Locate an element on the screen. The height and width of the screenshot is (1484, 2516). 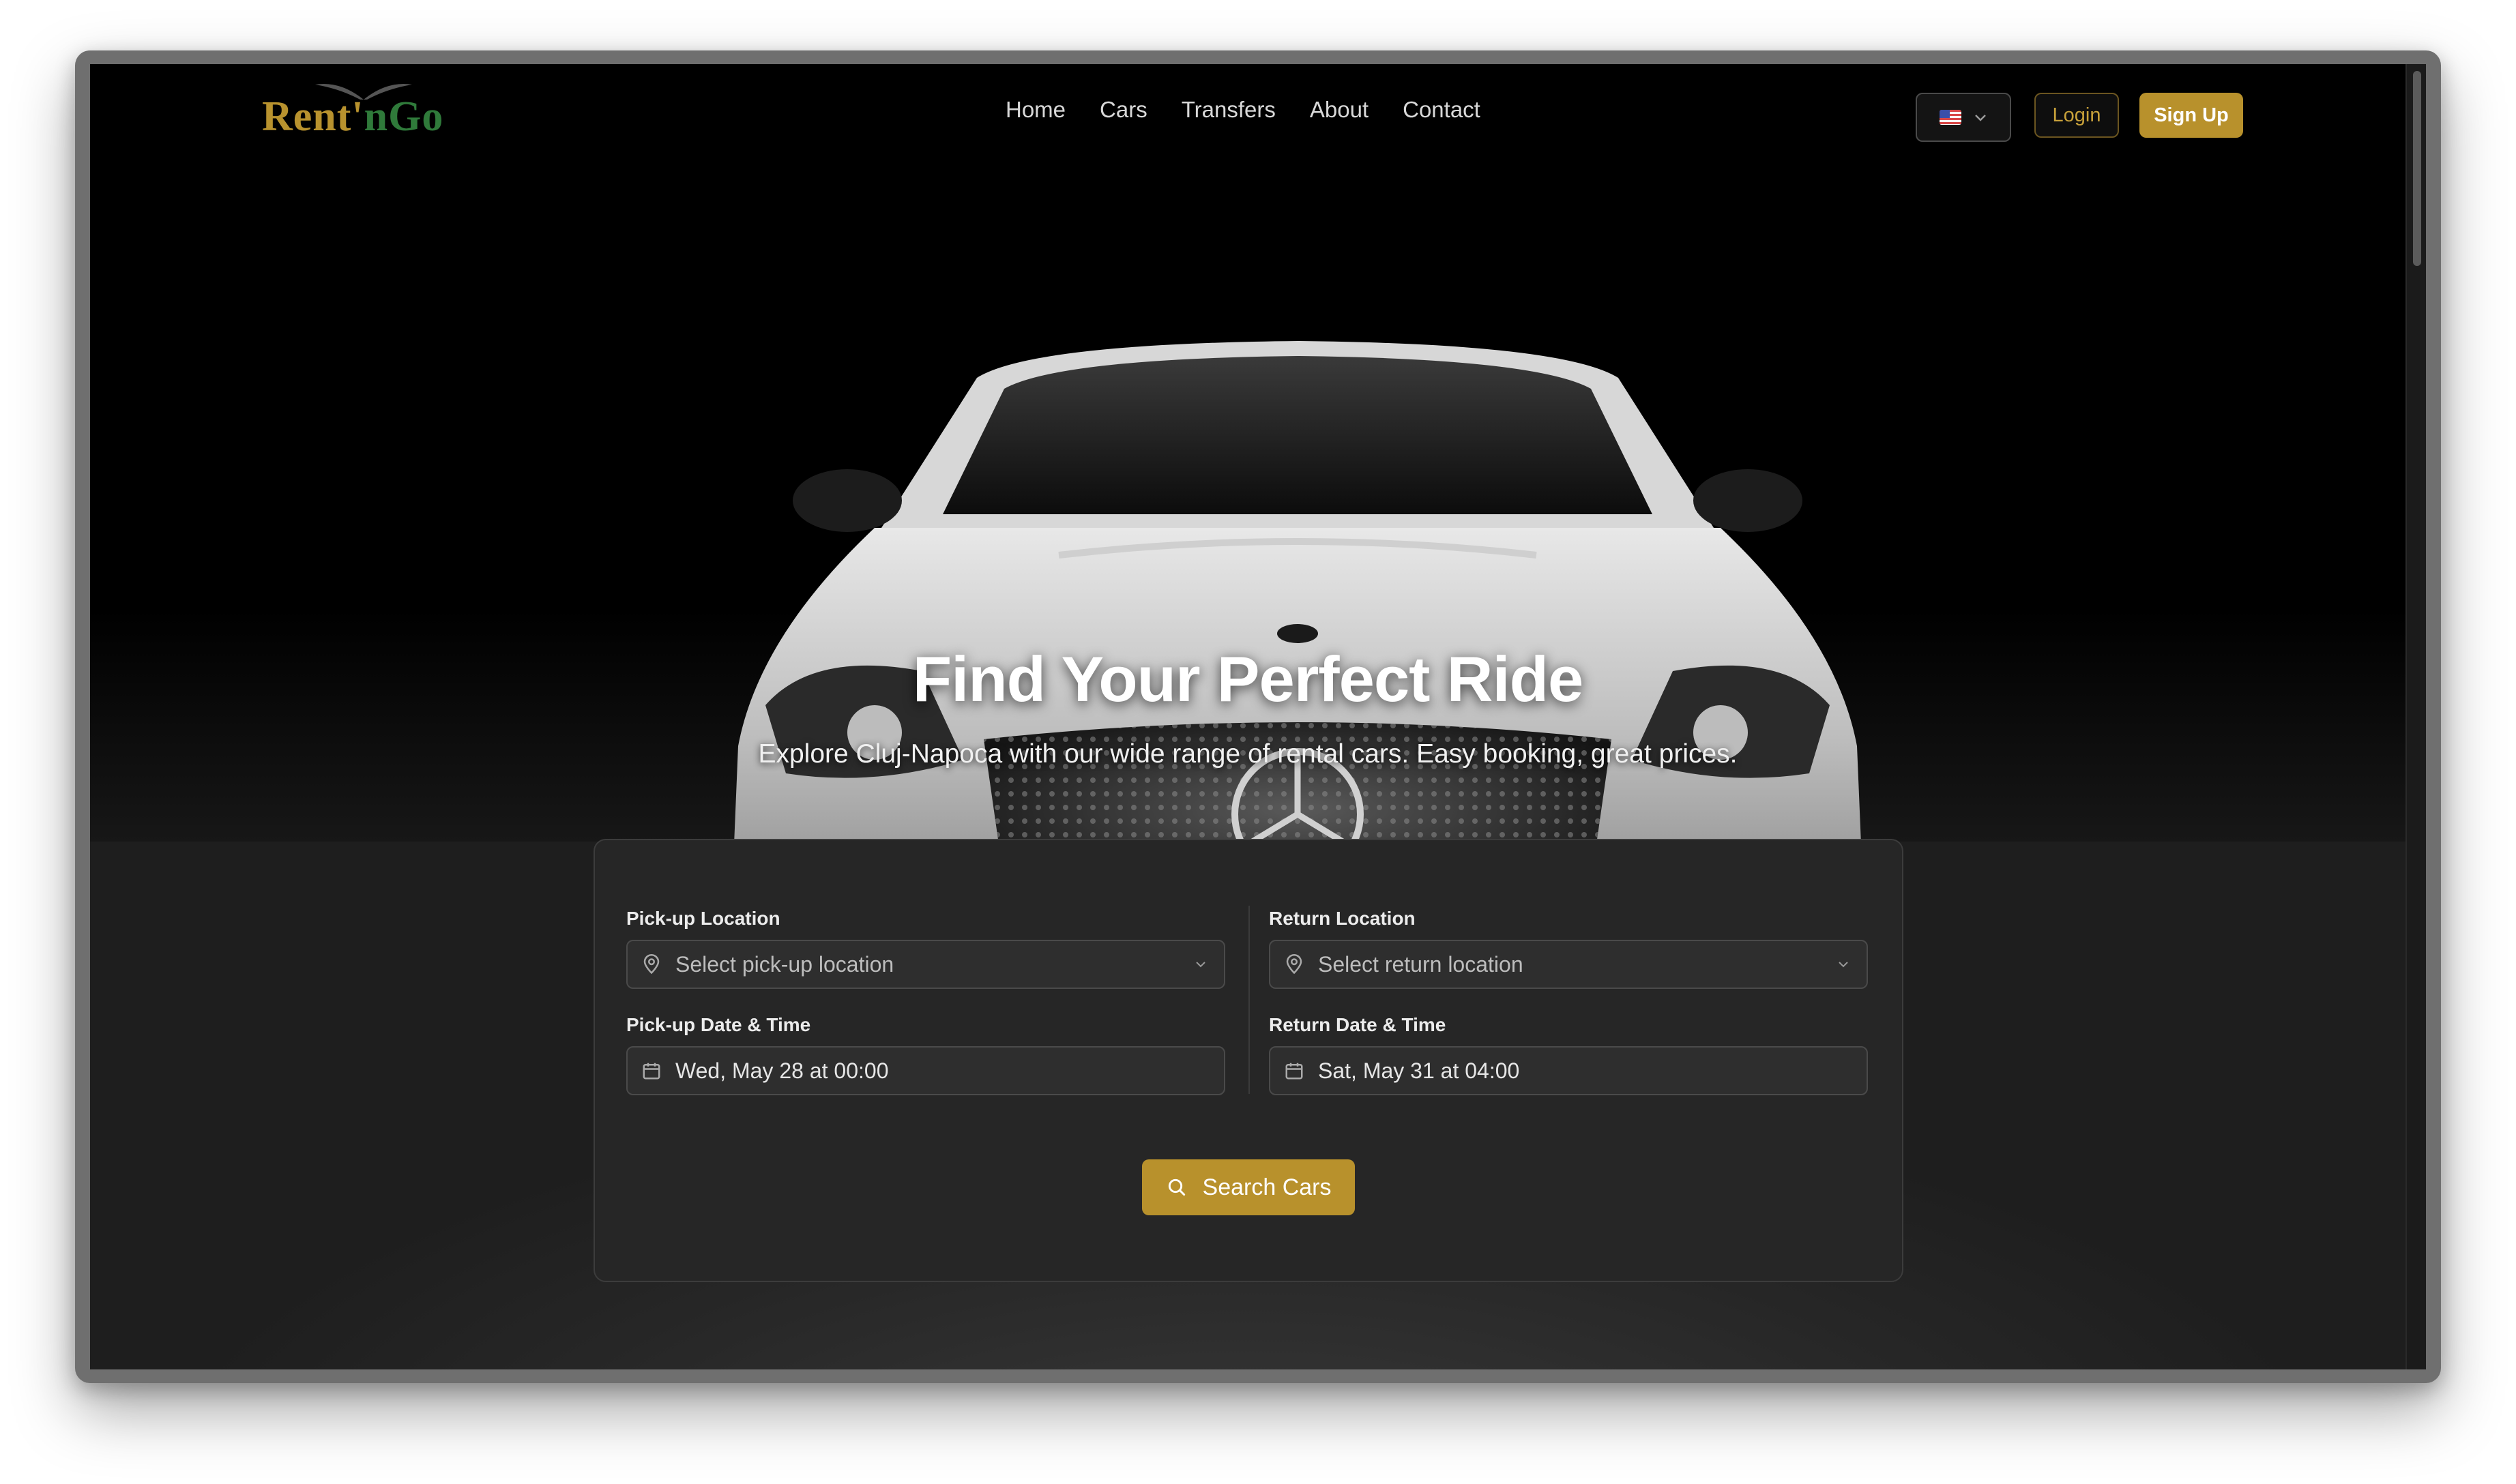
us-flag-icon is located at coordinates (1950, 118).